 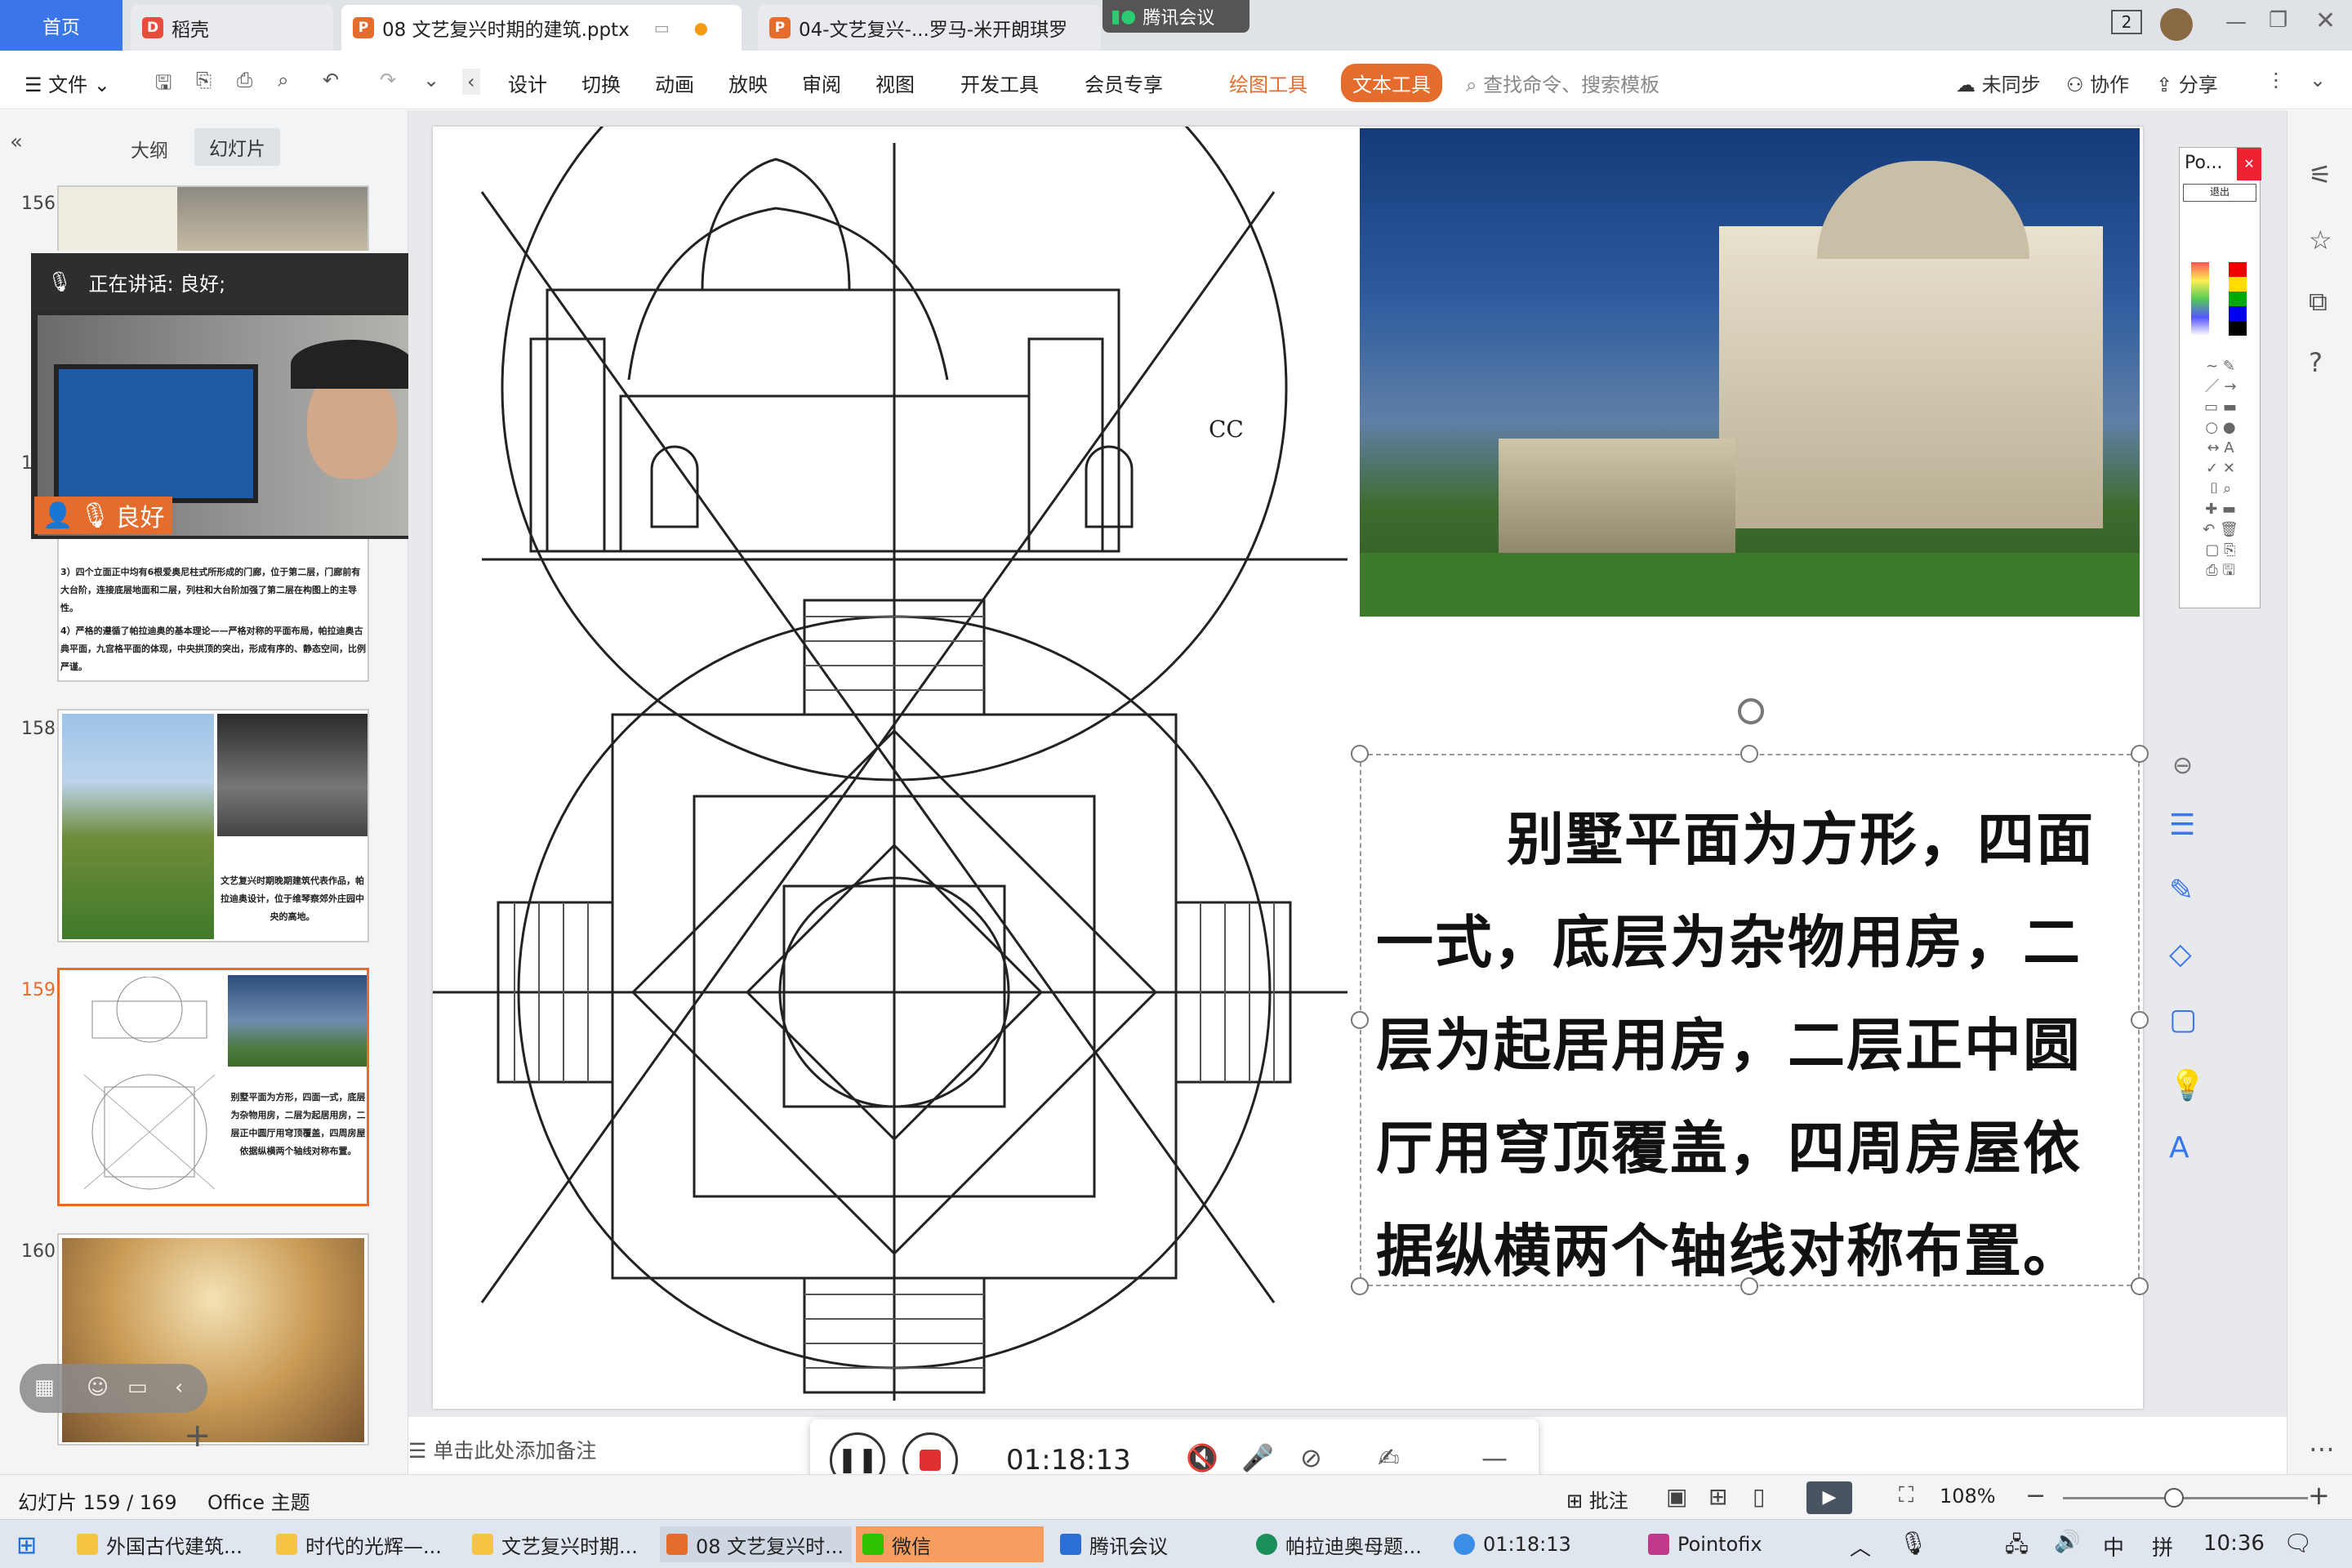 What do you see at coordinates (1176, 16) in the screenshot?
I see `meeting-pill: ▮● 腾讯会议` at bounding box center [1176, 16].